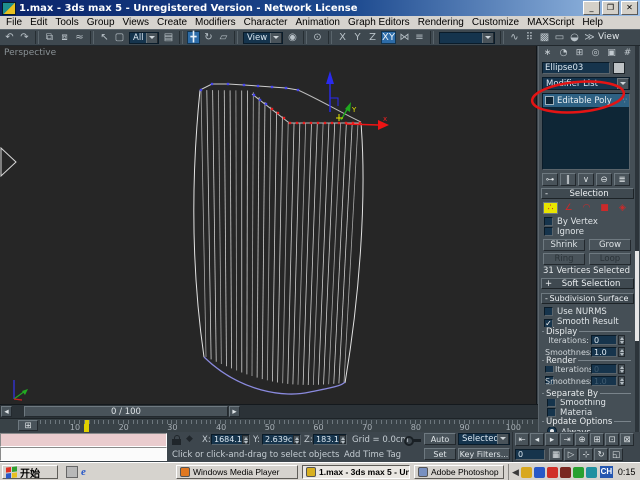  Describe the element at coordinates (559, 37) in the screenshot. I see `render-scene-icon: ▭` at that location.